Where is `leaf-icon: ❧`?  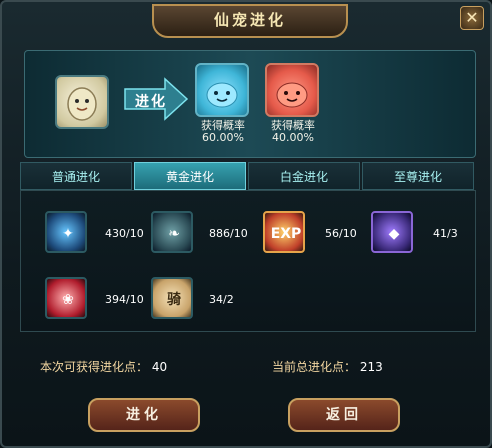 leaf-icon: ❧ is located at coordinates (174, 234).